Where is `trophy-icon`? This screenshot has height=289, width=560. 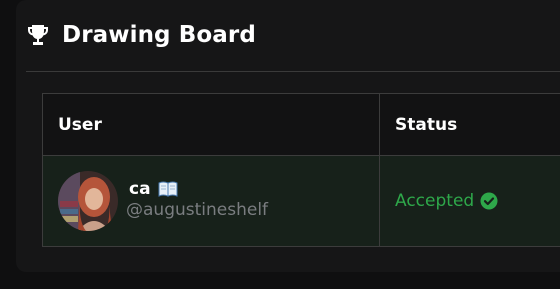
trophy-icon is located at coordinates (38, 35).